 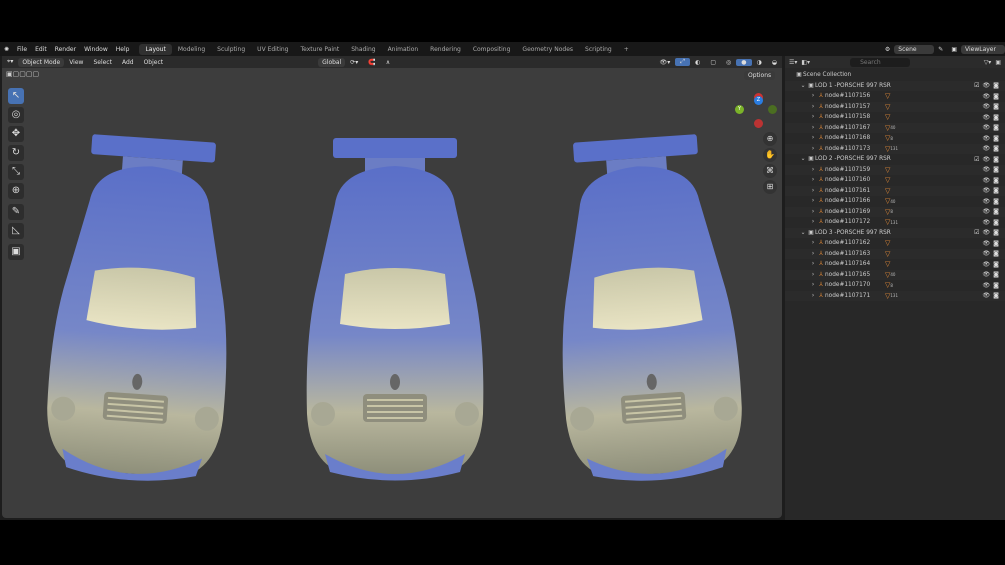 What do you see at coordinates (803, 159) in the screenshot?
I see `chevron-down-icon: ⌄` at bounding box center [803, 159].